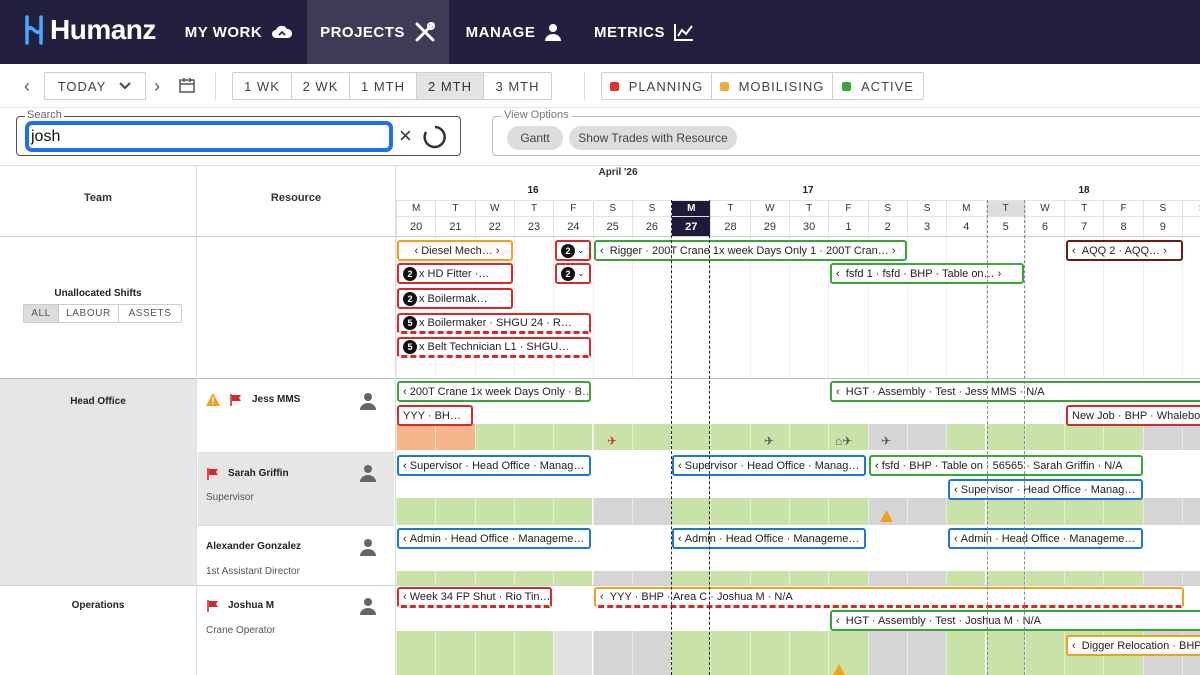 This screenshot has height=675, width=1200. What do you see at coordinates (41, 313) in the screenshot?
I see `tab-all: ALL` at bounding box center [41, 313].